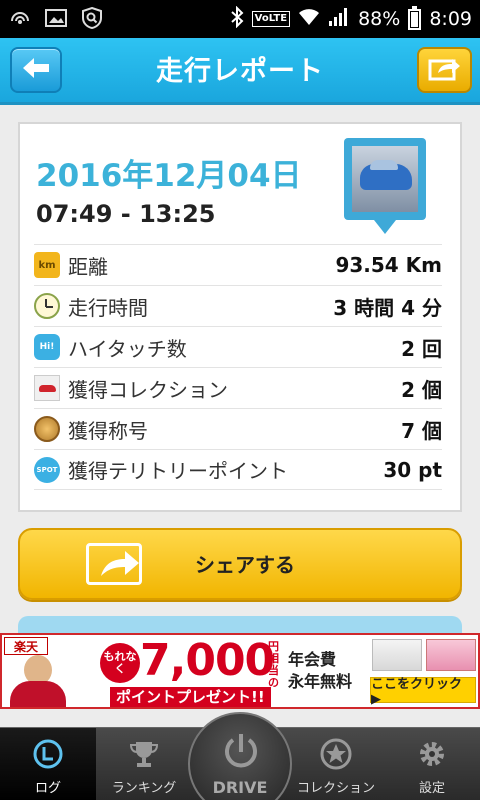  I want to click on ad-amount-suffix: 円相当の, so click(273, 664).